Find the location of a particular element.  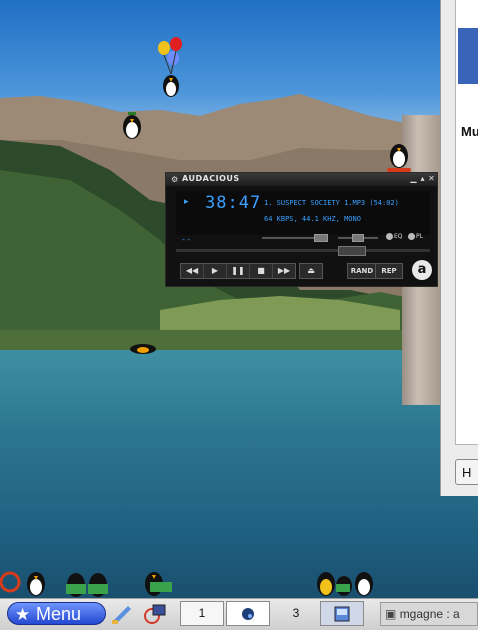

pl-toggle: PL is located at coordinates (415, 236).